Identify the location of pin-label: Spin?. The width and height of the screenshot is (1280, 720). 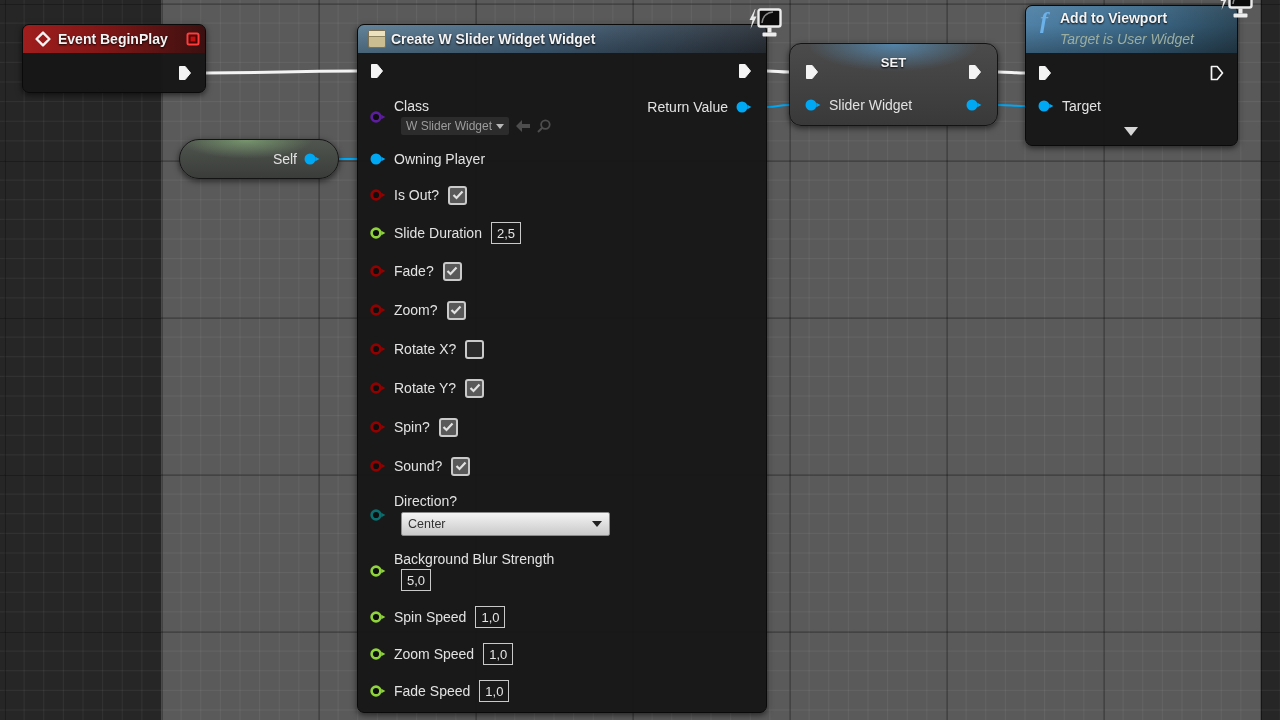
(412, 427).